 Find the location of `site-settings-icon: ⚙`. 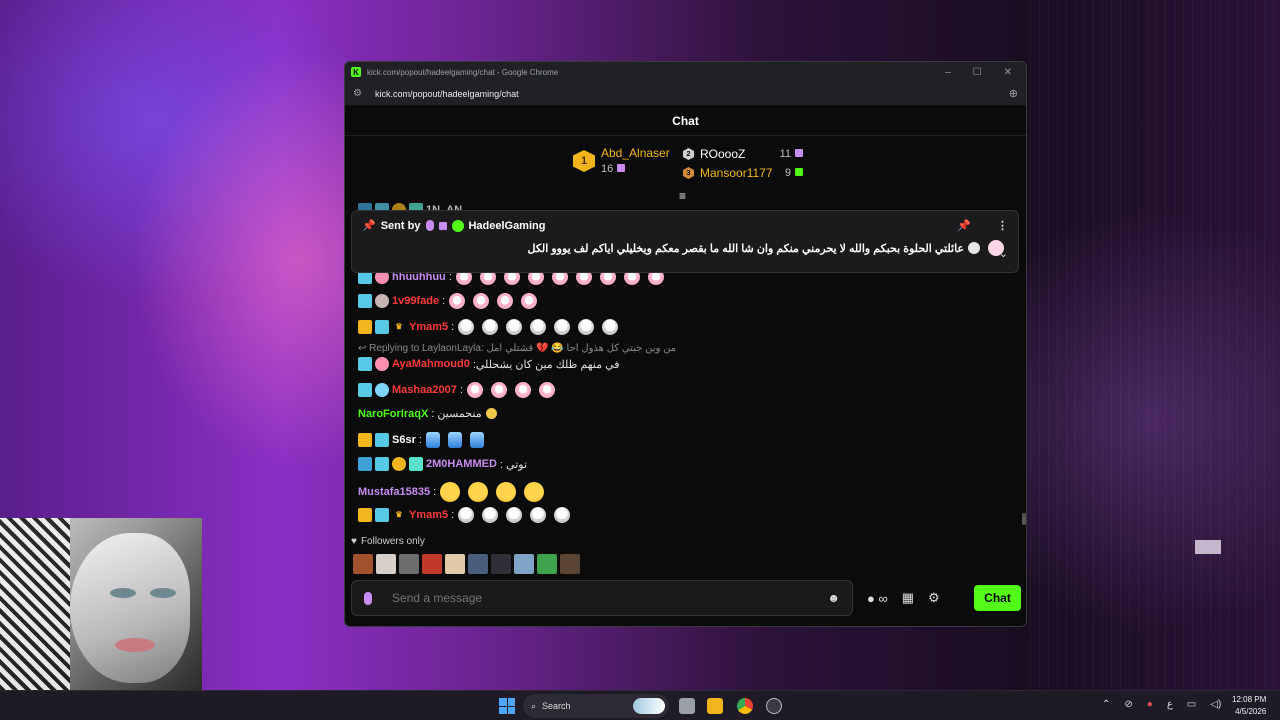

site-settings-icon: ⚙ is located at coordinates (360, 93).